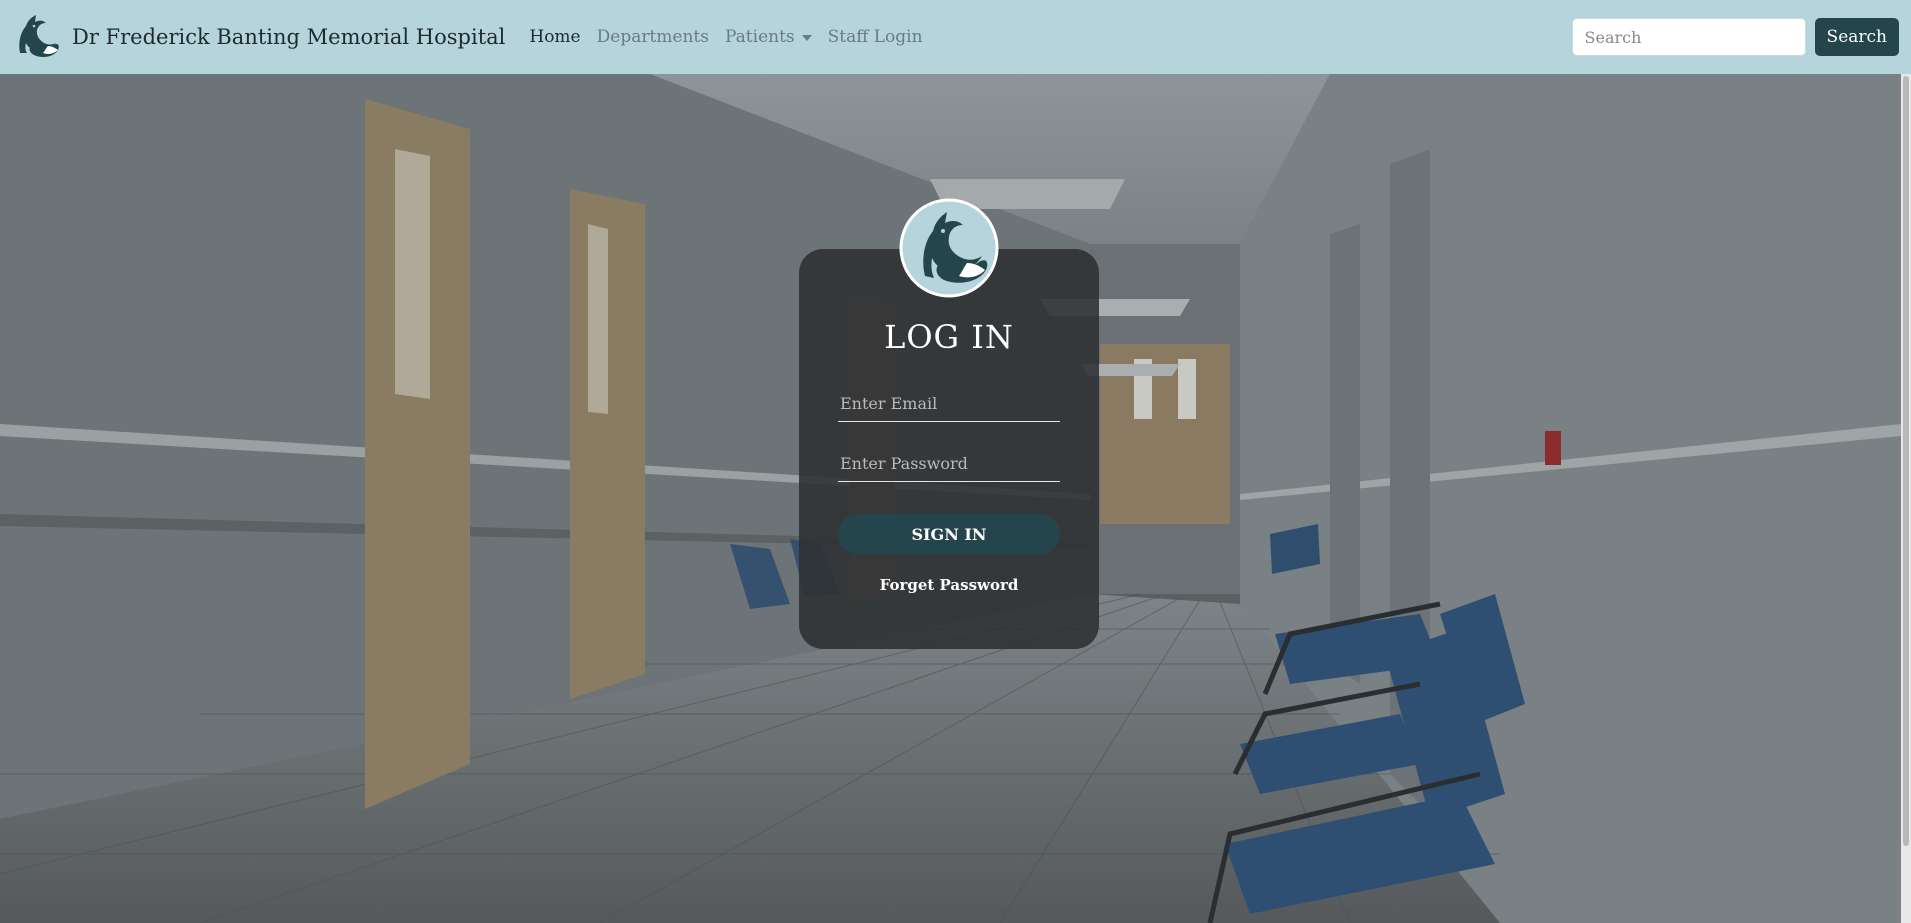 This screenshot has height=923, width=1911. Describe the element at coordinates (949, 464) in the screenshot. I see `password-field` at that location.